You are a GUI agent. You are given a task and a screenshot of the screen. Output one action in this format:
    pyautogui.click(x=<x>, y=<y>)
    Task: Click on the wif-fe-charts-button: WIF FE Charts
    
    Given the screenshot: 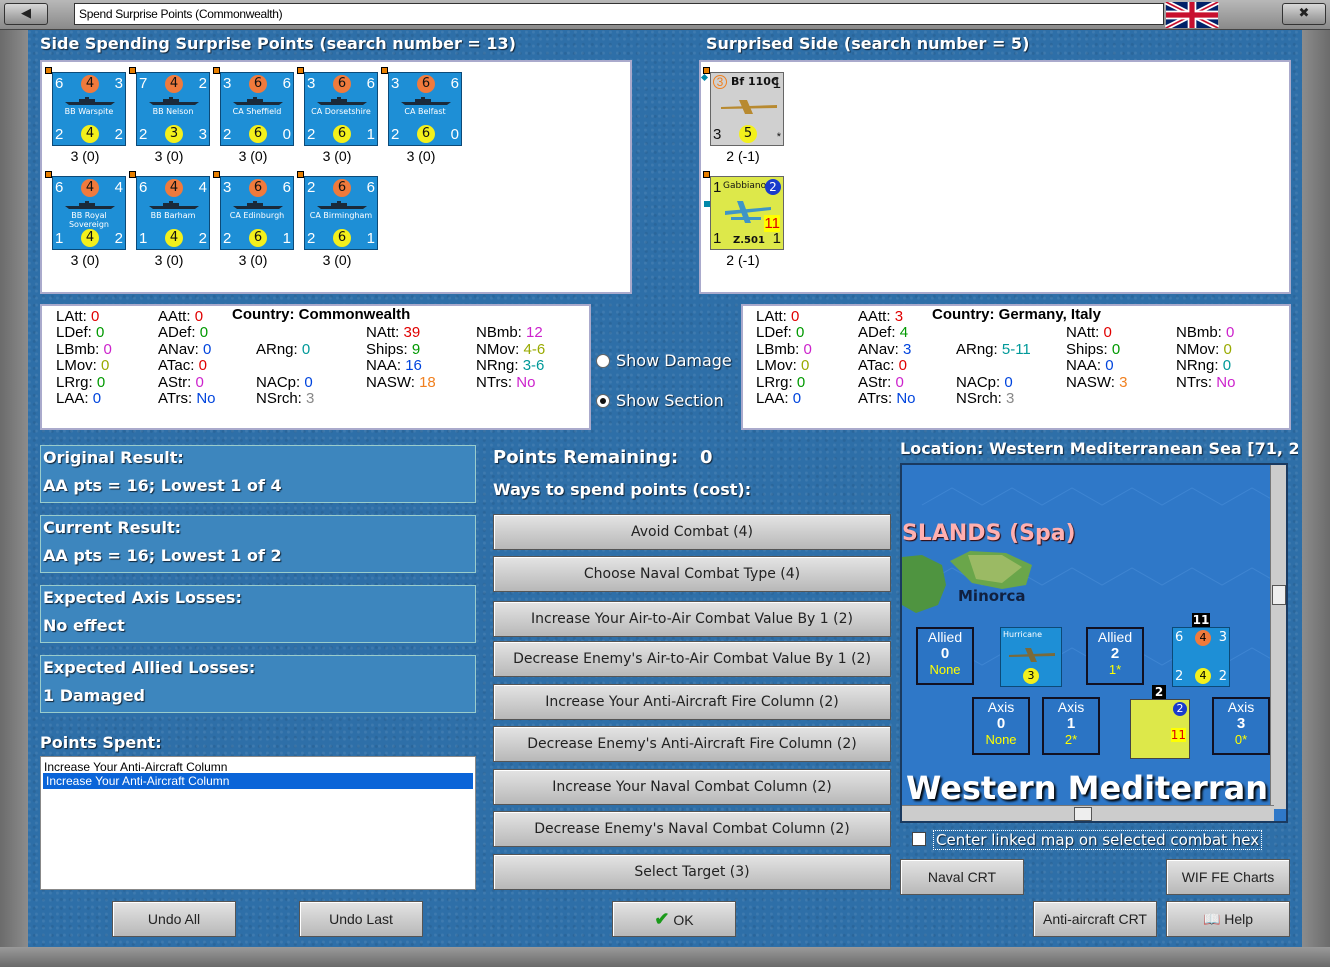 What is the action you would take?
    pyautogui.click(x=1228, y=877)
    